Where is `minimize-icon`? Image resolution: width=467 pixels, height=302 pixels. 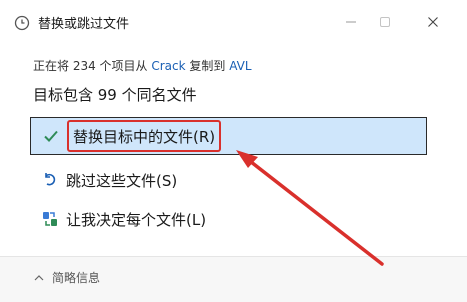
minimize-icon is located at coordinates (351, 22).